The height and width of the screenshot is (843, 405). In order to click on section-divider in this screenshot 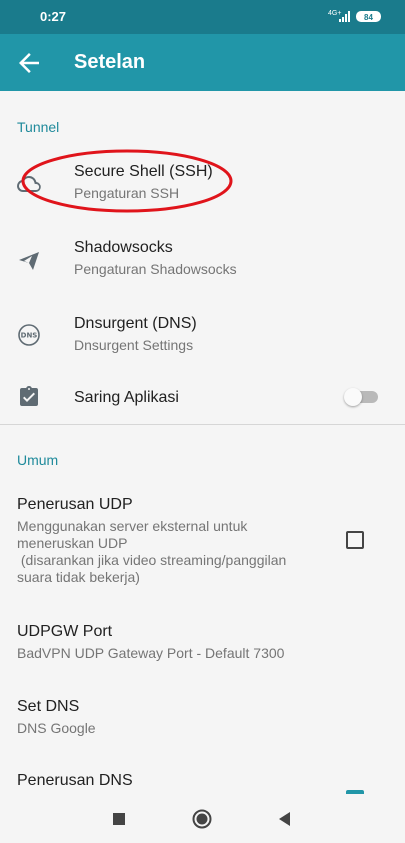, I will do `click(202, 424)`.